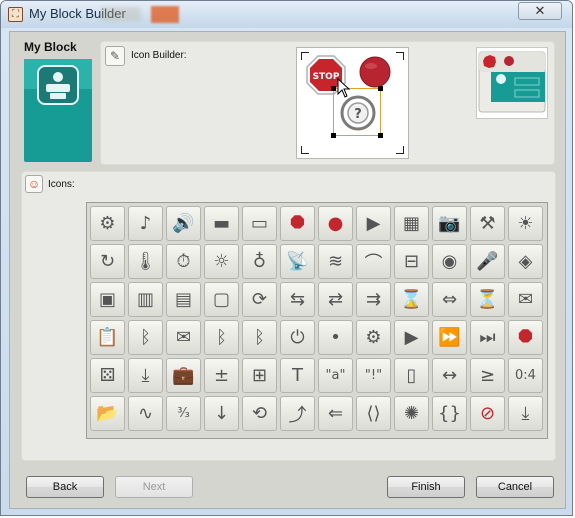  I want to click on calculator-icon: ⊞, so click(259, 375).